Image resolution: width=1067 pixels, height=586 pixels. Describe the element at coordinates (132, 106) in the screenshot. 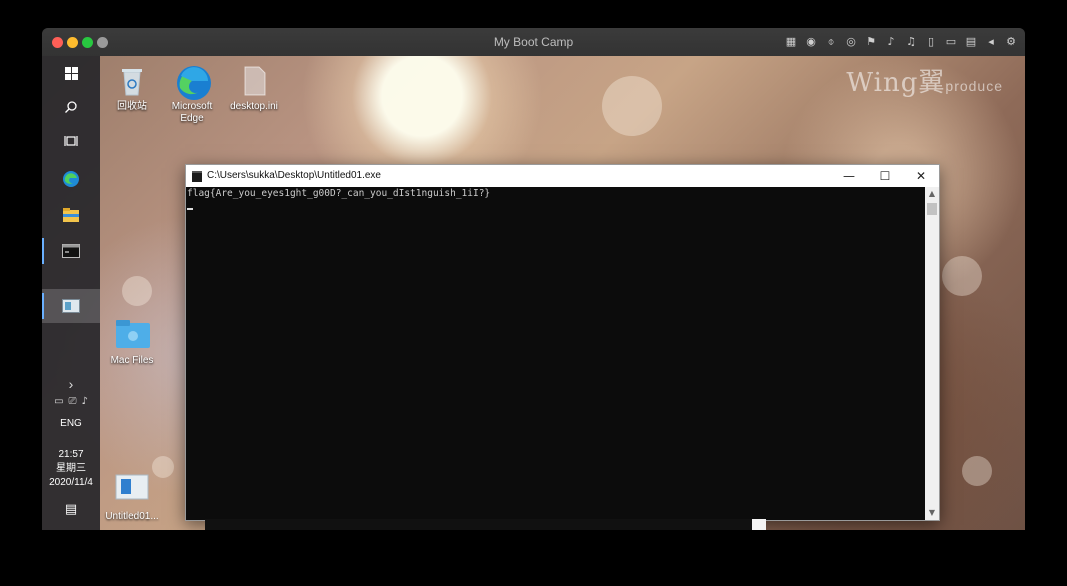

I see `desktop-icon-label: 回收站` at that location.